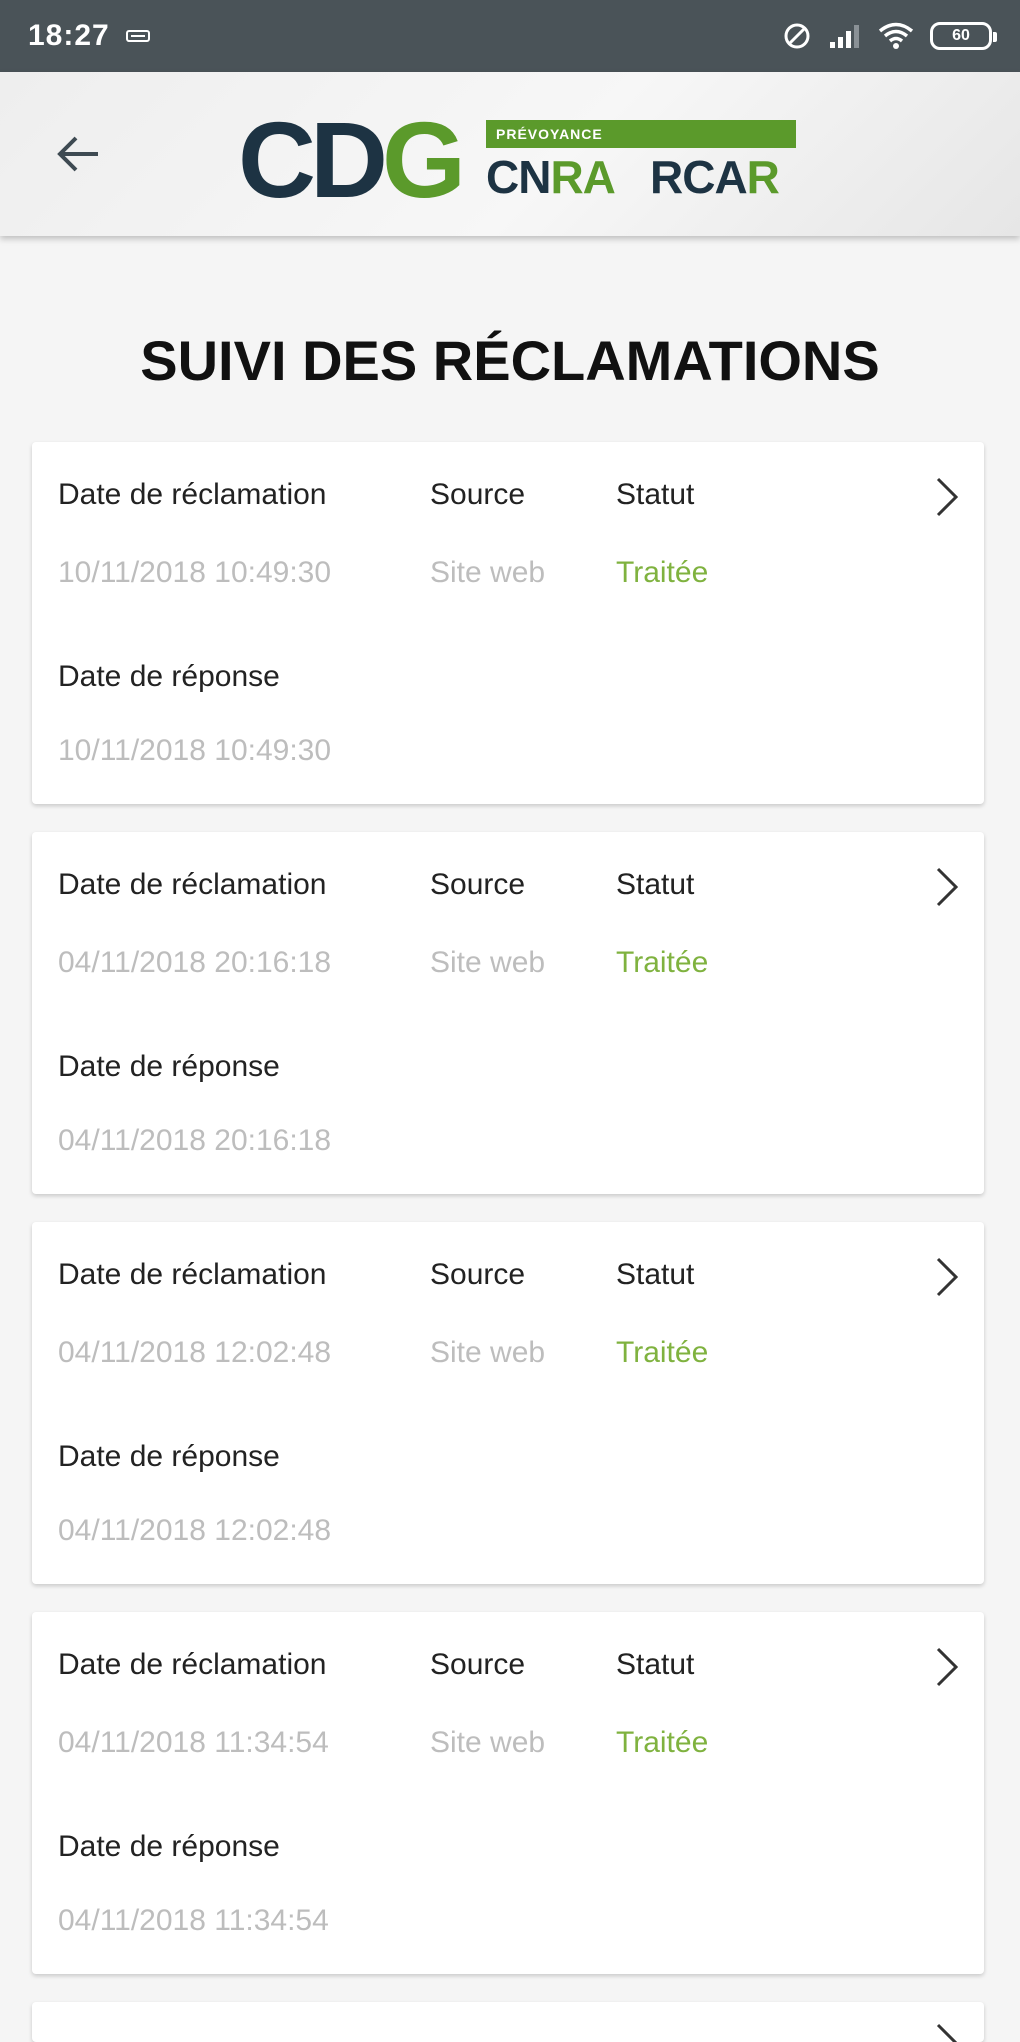 The height and width of the screenshot is (2042, 1020). I want to click on signal-icon, so click(845, 36).